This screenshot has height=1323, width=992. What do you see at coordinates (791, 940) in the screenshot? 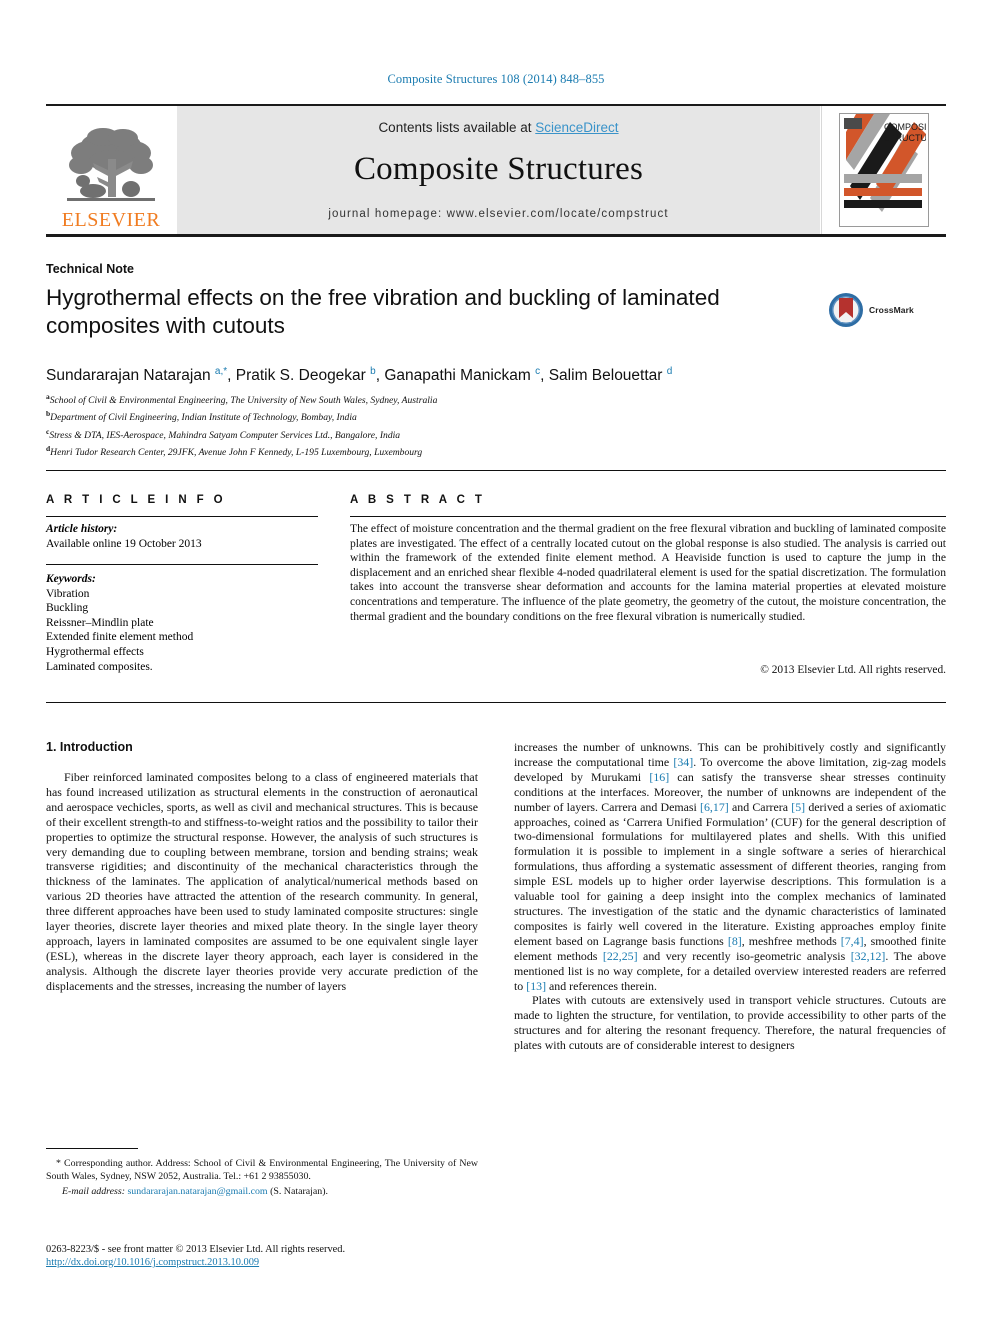
I see `body-text-run: , meshfree methods` at bounding box center [791, 940].